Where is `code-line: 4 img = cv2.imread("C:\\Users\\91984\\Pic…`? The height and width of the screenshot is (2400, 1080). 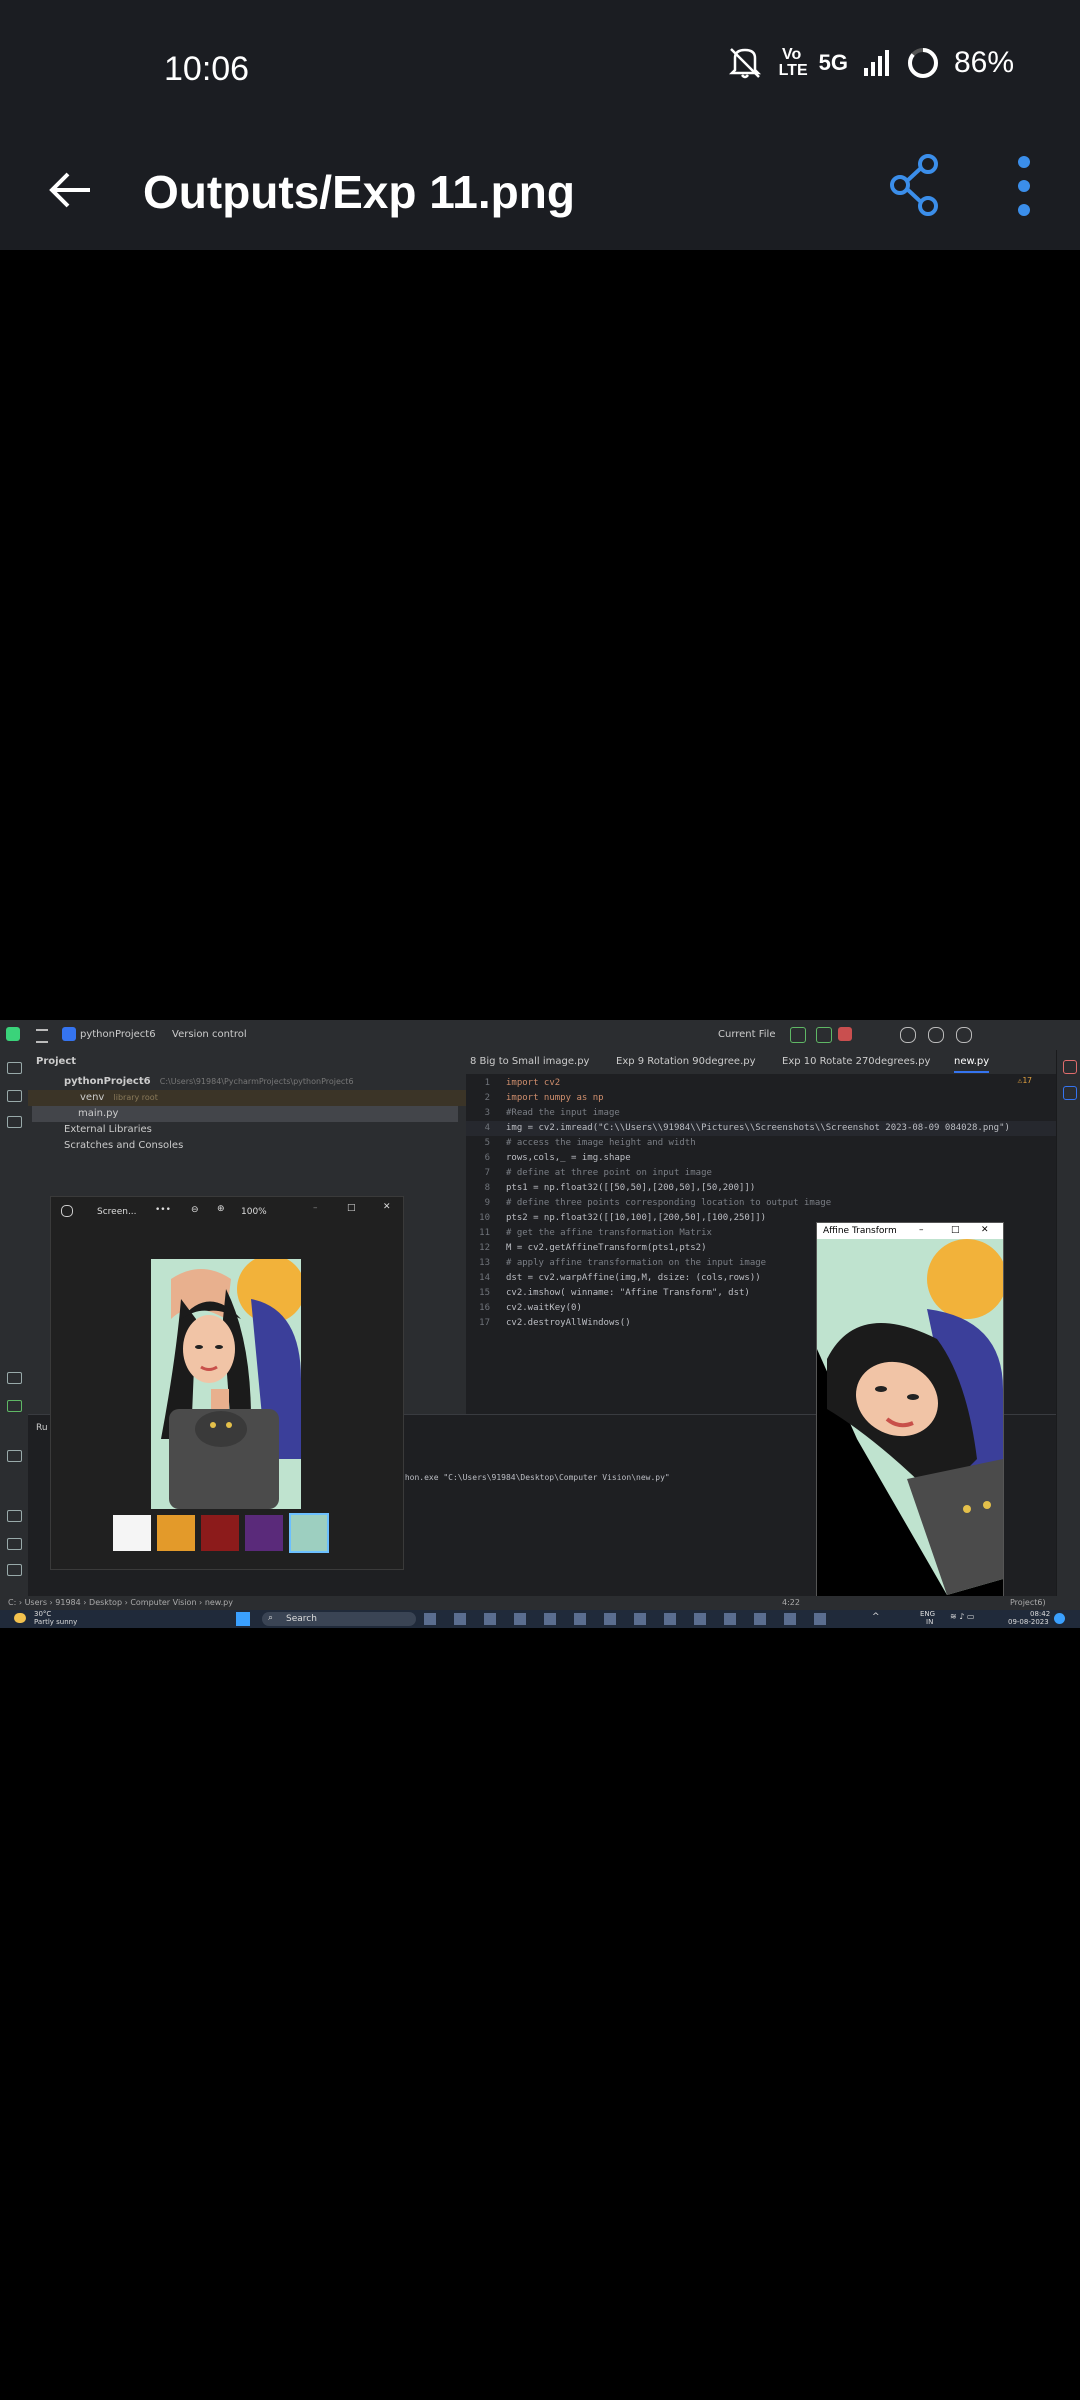 code-line: 4 img = cv2.imread("C:\\Users\\91984\\Pic… is located at coordinates (761, 1128).